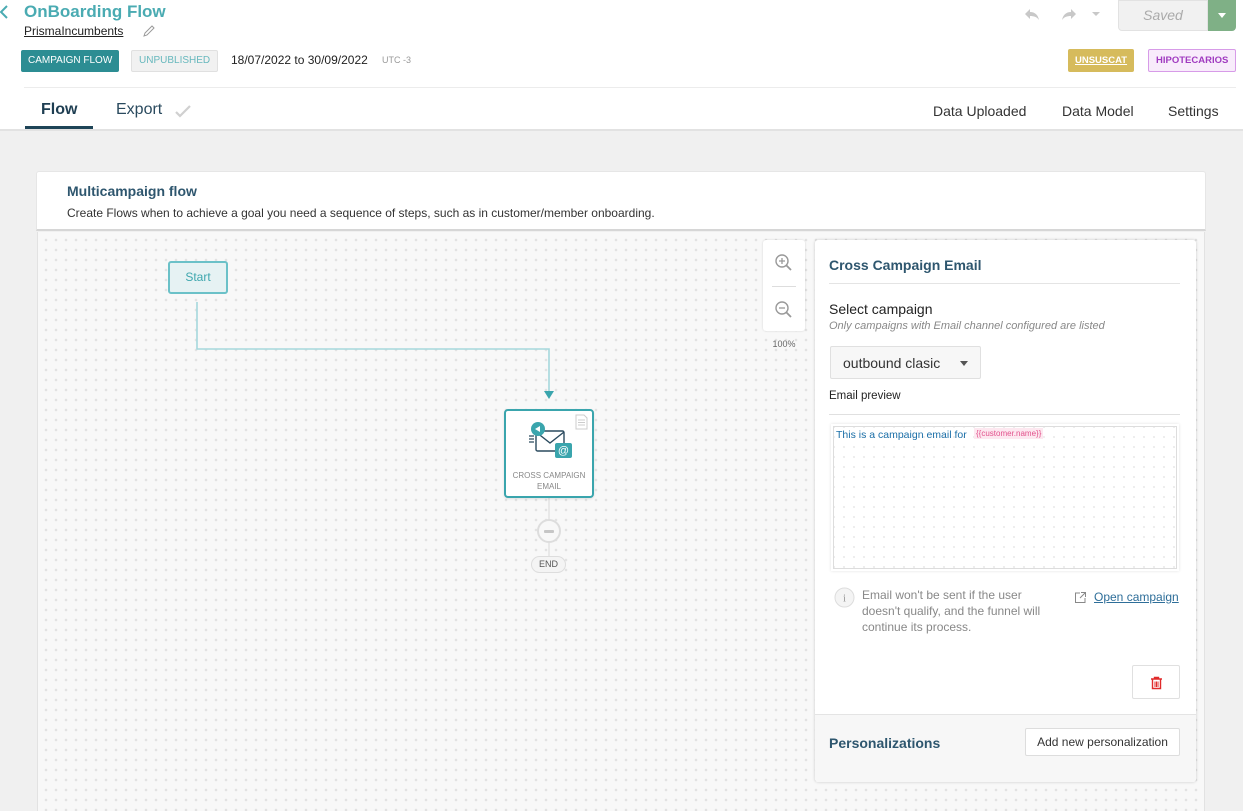 The width and height of the screenshot is (1243, 811). I want to click on tab-settings: Settings, so click(1193, 111).